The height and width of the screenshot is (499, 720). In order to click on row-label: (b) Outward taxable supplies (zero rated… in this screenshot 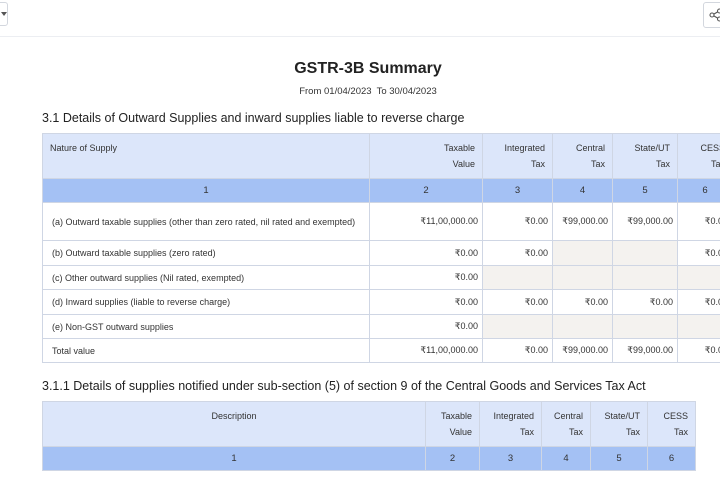, I will do `click(206, 253)`.